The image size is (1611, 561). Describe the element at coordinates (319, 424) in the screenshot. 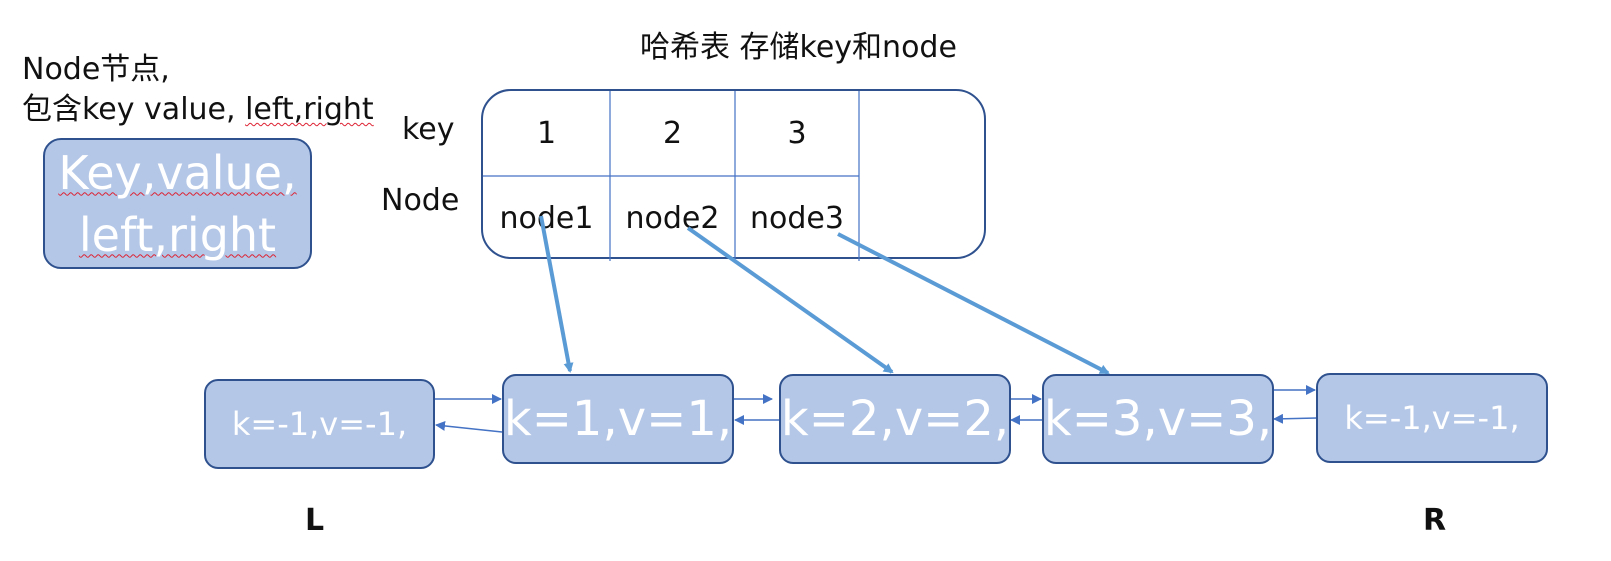

I see `head-sentinel-node: k=-1,v=-1,` at that location.